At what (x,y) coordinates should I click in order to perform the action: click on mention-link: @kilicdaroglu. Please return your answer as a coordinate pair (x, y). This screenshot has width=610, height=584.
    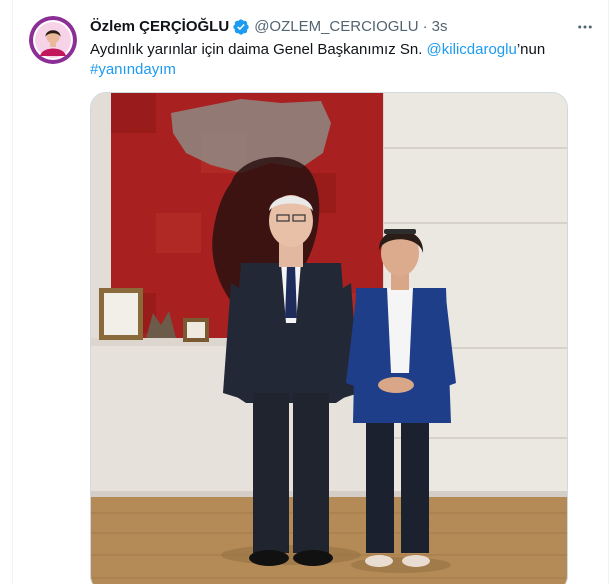
    Looking at the image, I should click on (472, 49).